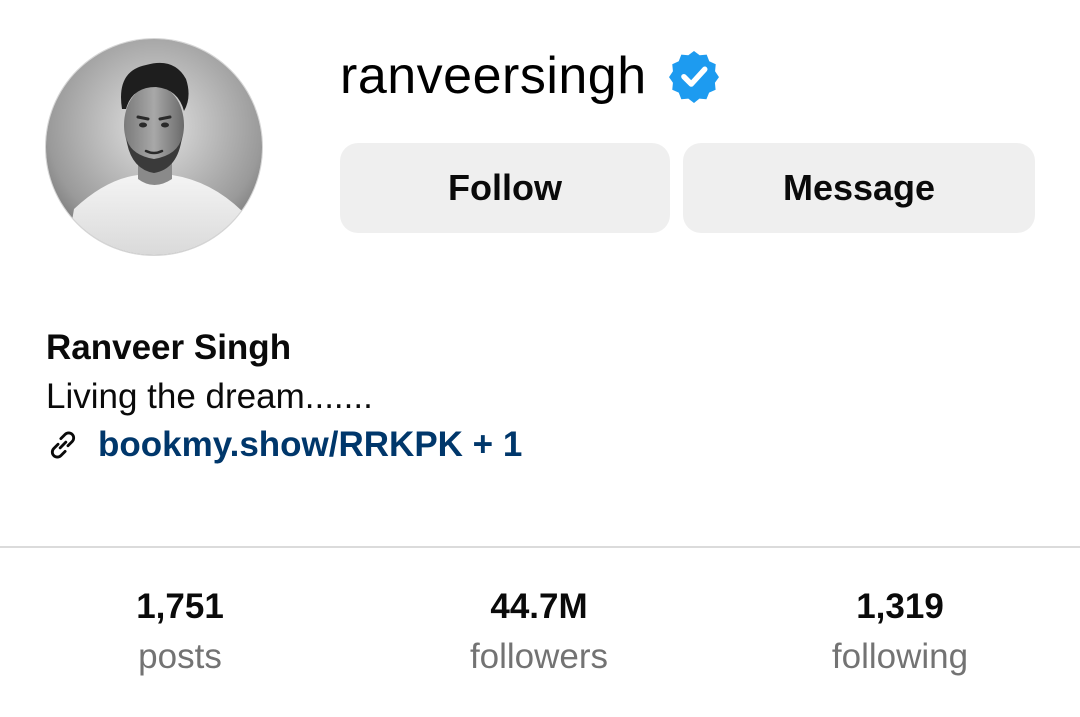 The image size is (1080, 717). I want to click on following-label: following, so click(900, 656).